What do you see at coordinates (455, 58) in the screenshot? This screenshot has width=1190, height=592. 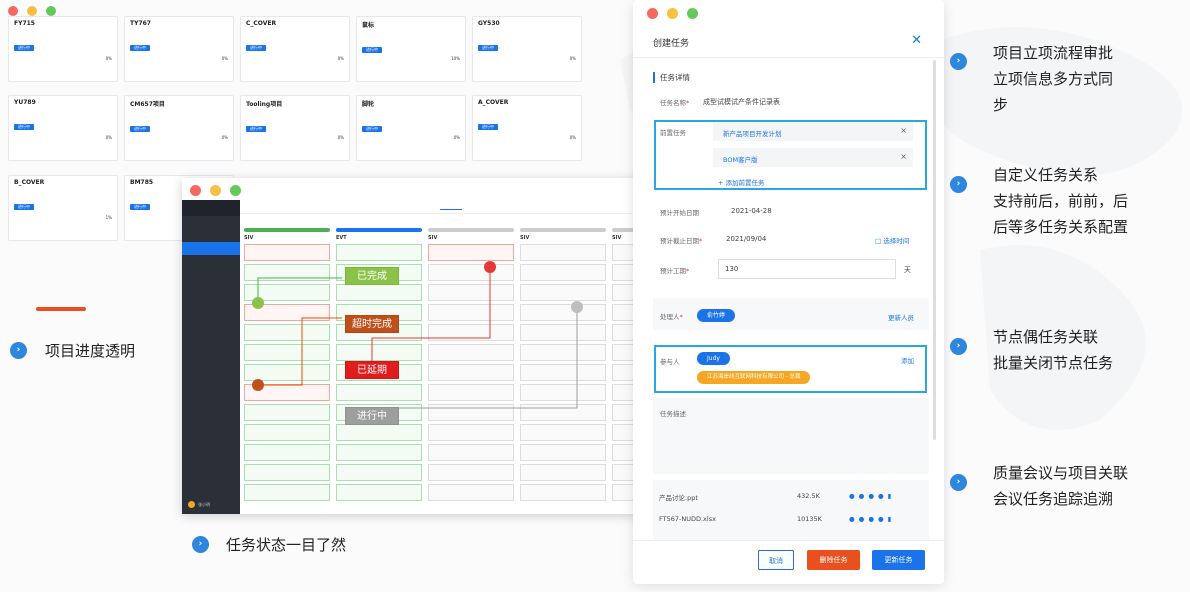 I see `progress-percent: 10%` at bounding box center [455, 58].